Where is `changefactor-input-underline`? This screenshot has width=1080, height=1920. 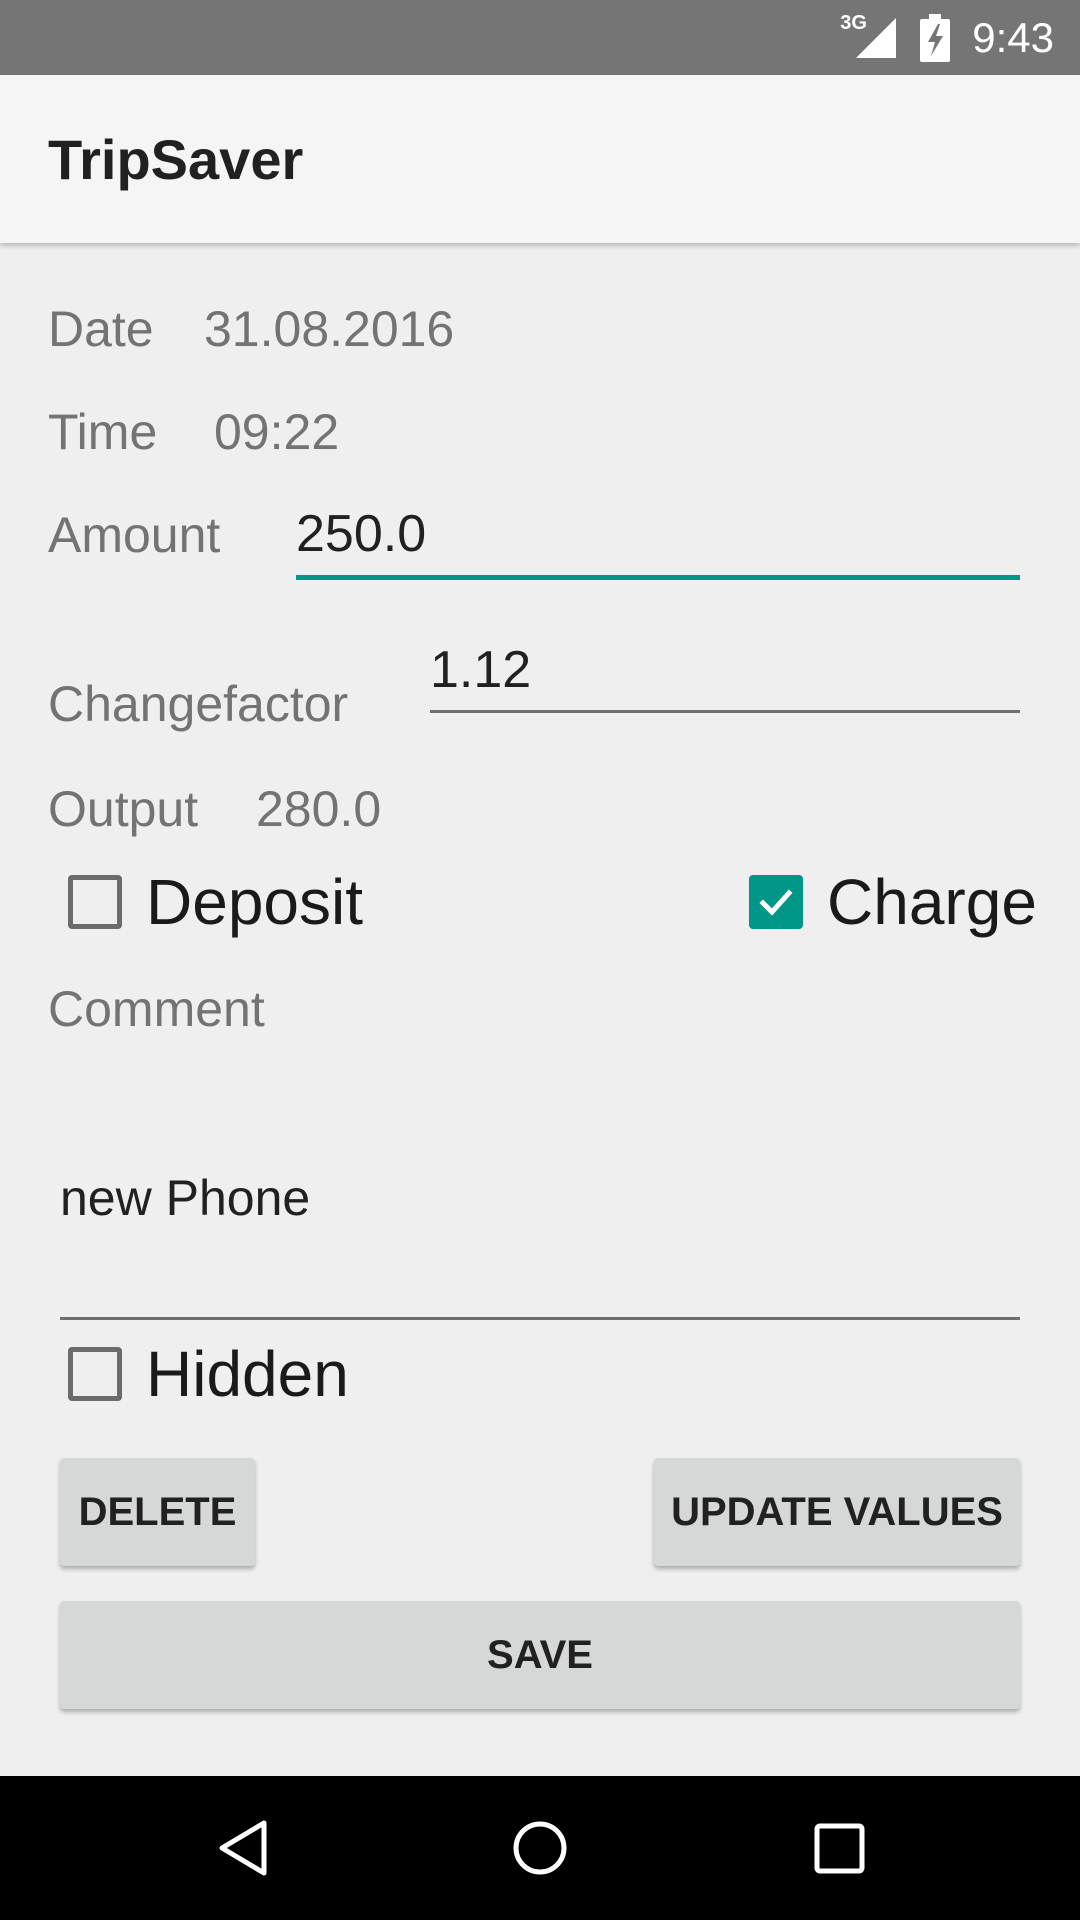
changefactor-input-underline is located at coordinates (725, 711).